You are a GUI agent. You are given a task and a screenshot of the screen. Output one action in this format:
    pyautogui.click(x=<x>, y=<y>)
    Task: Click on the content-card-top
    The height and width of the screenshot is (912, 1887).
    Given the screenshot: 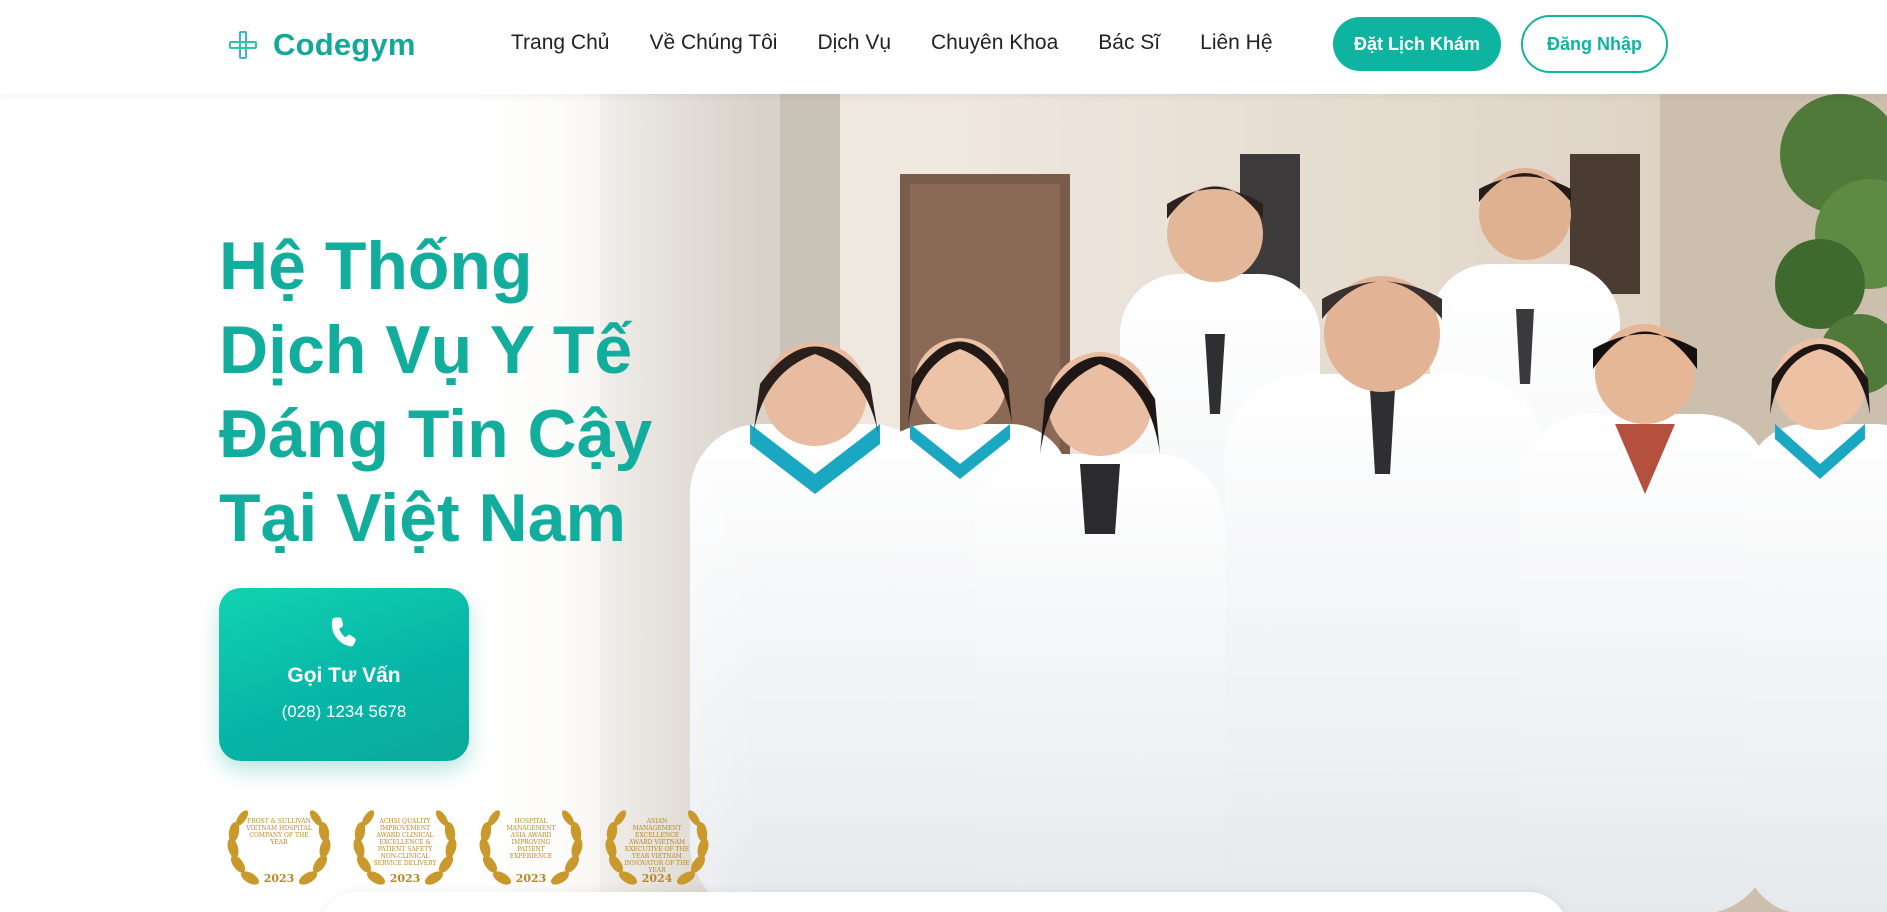 What is the action you would take?
    pyautogui.click(x=943, y=902)
    